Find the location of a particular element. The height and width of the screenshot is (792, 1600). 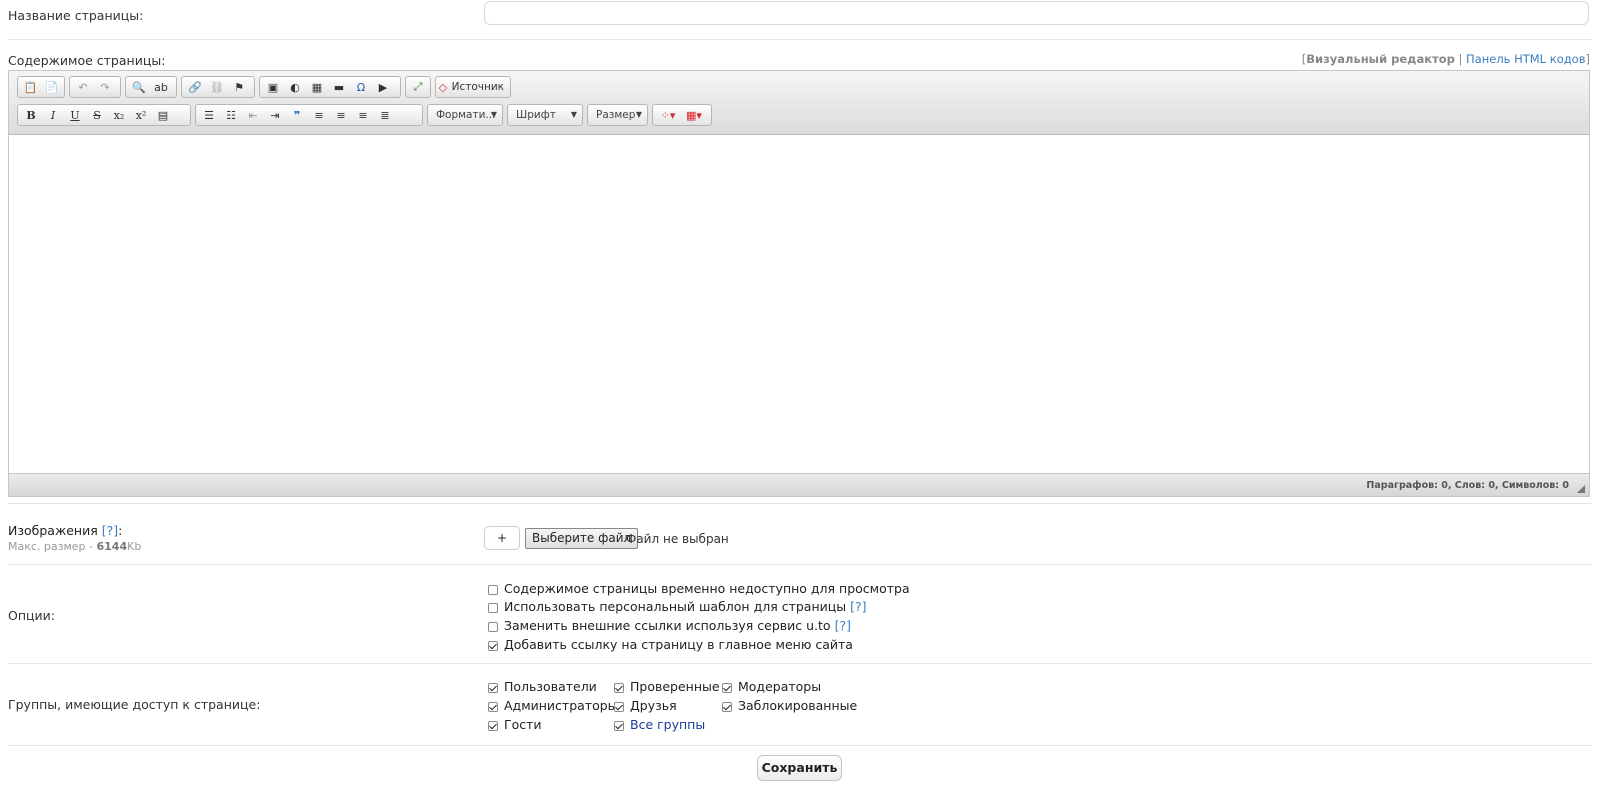

group-item: Заблокированные is located at coordinates (789, 705).